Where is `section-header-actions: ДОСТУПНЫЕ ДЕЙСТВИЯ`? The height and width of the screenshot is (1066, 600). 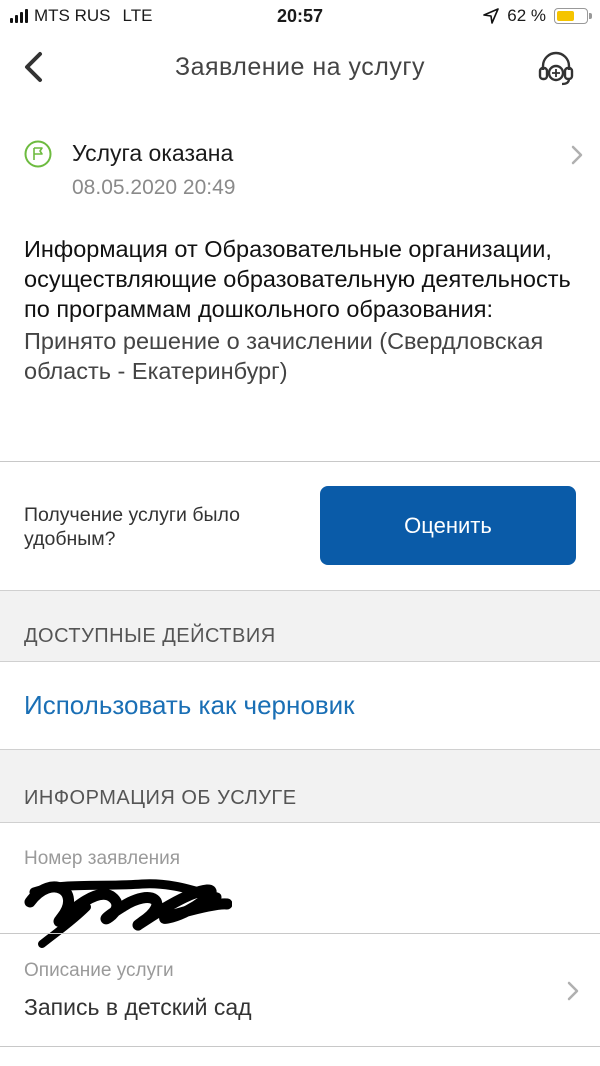 section-header-actions: ДОСТУПНЫЕ ДЕЙСТВИЯ is located at coordinates (300, 626).